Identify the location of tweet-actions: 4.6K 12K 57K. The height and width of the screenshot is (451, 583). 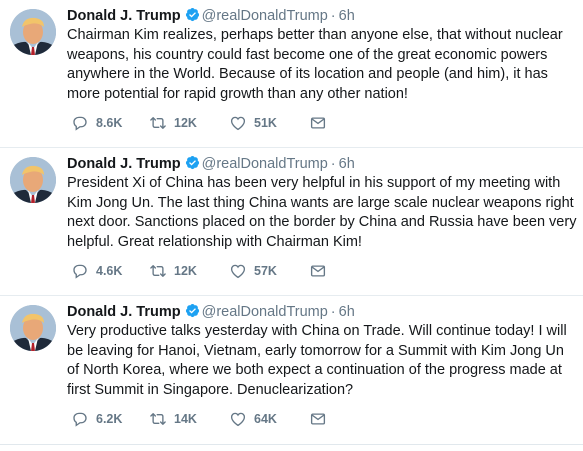
(202, 271).